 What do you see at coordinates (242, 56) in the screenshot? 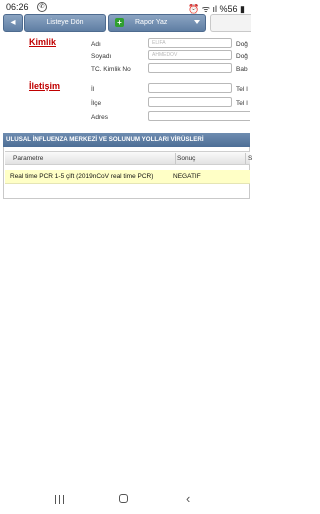
I see `birth-place-label: Doğ` at bounding box center [242, 56].